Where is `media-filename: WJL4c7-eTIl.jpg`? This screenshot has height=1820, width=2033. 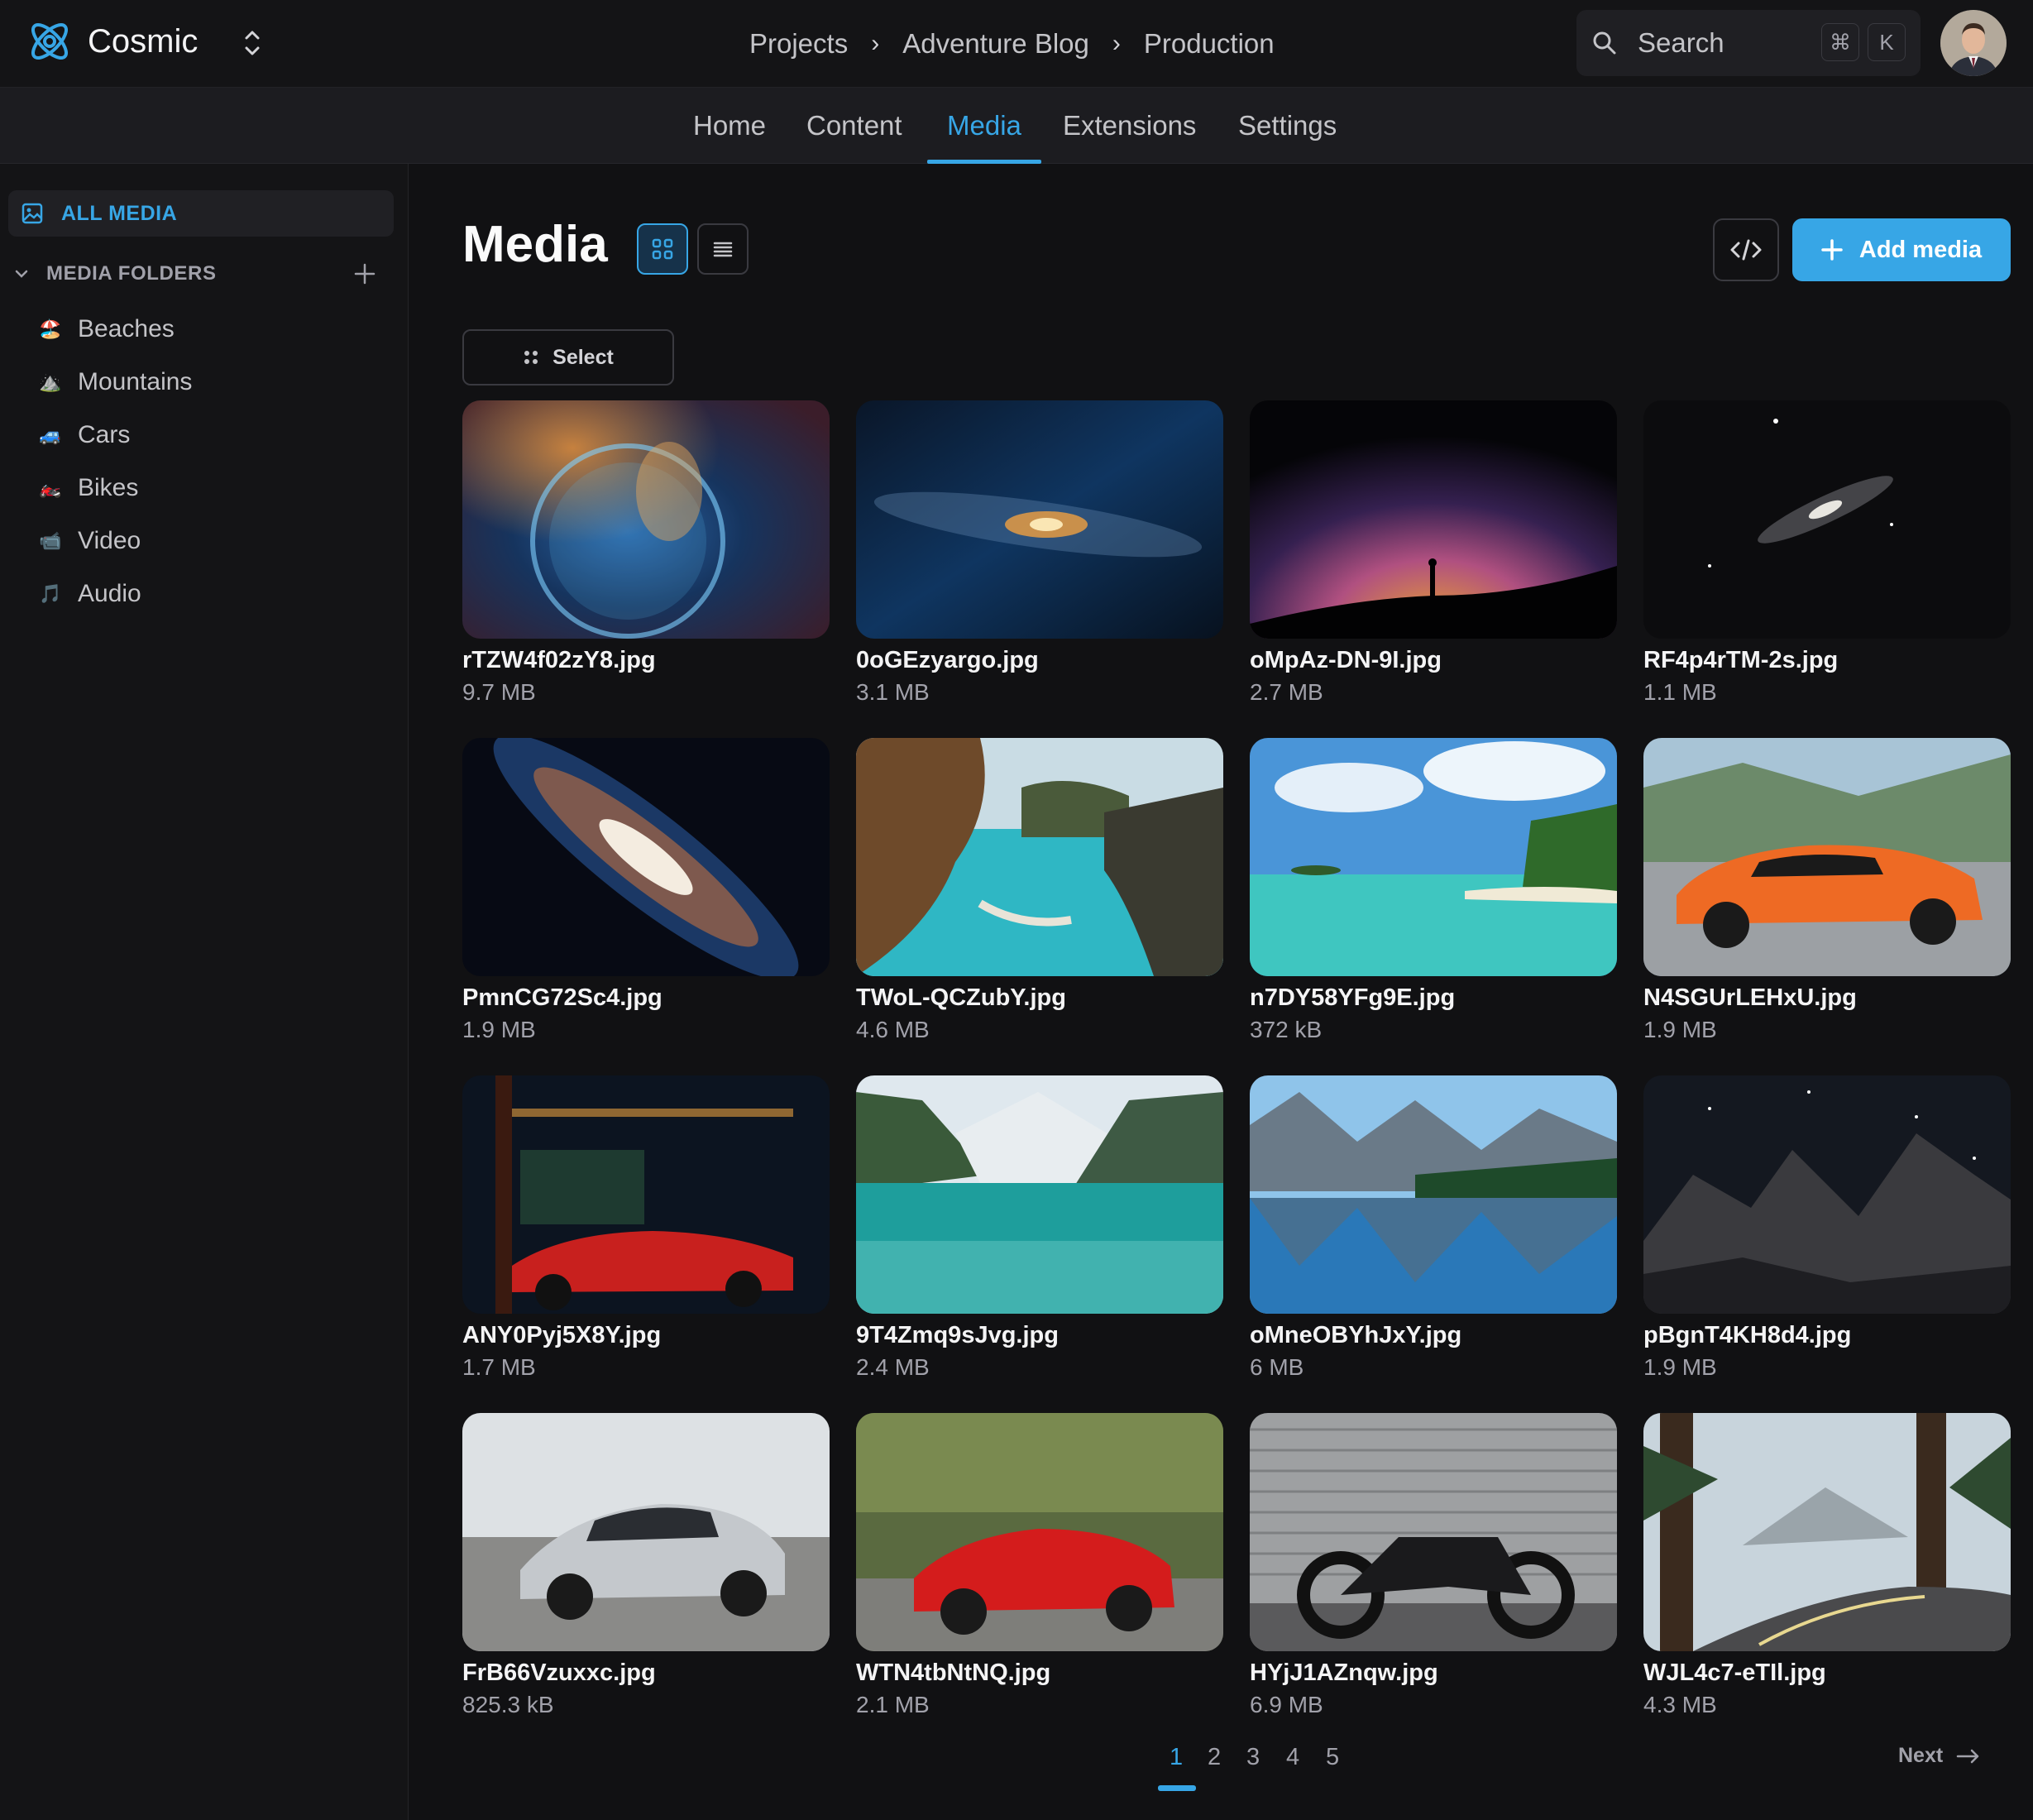 media-filename: WJL4c7-eTIl.jpg is located at coordinates (1735, 1673).